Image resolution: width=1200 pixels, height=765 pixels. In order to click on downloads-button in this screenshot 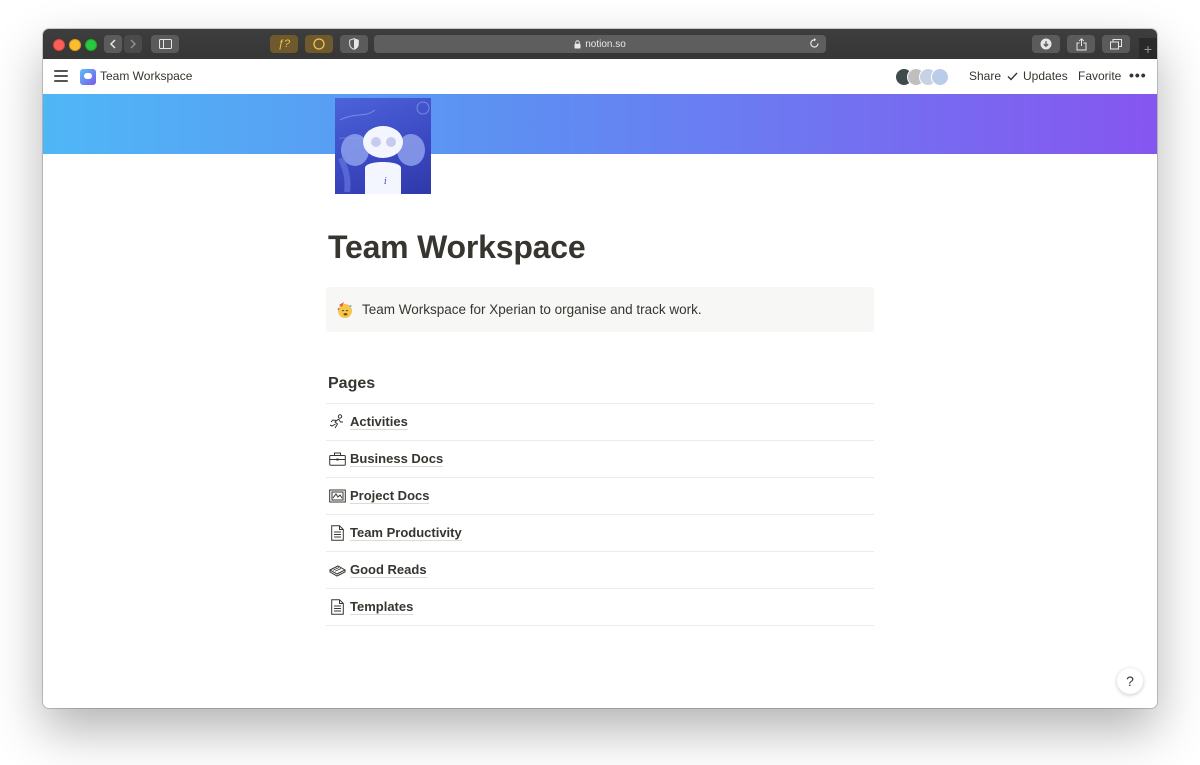, I will do `click(1046, 44)`.